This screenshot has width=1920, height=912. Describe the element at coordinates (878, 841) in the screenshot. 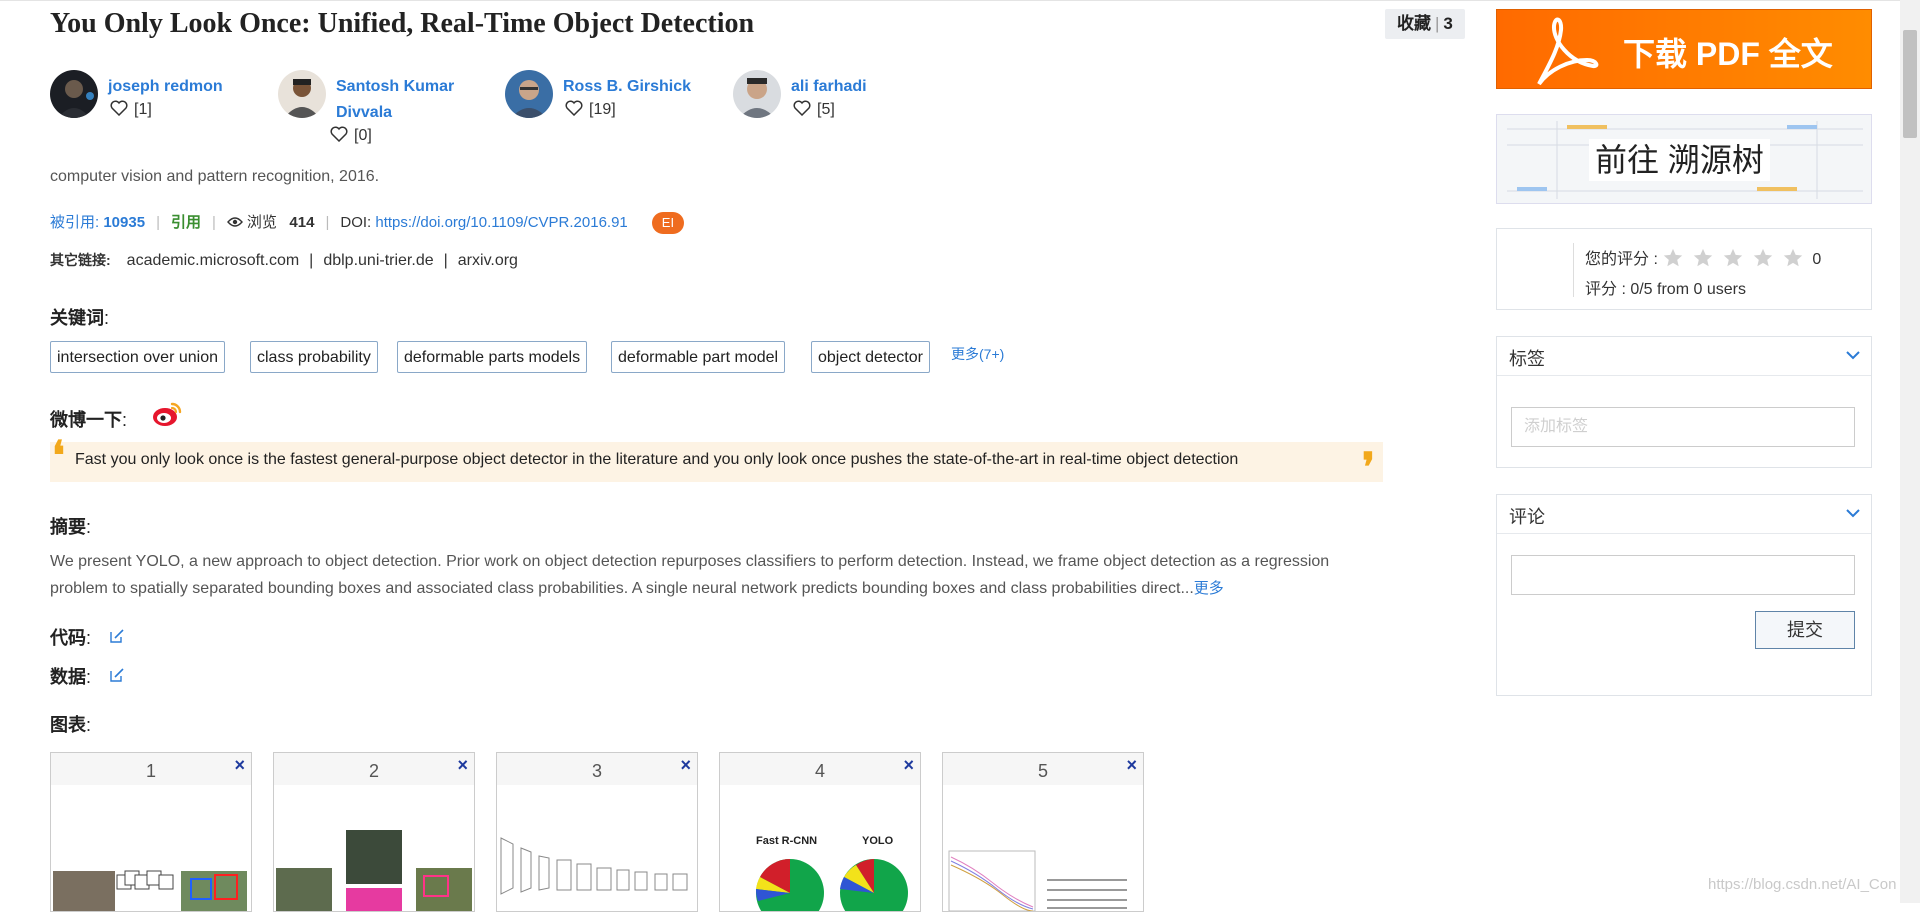

I see `figure-caption-right: YOLO` at that location.